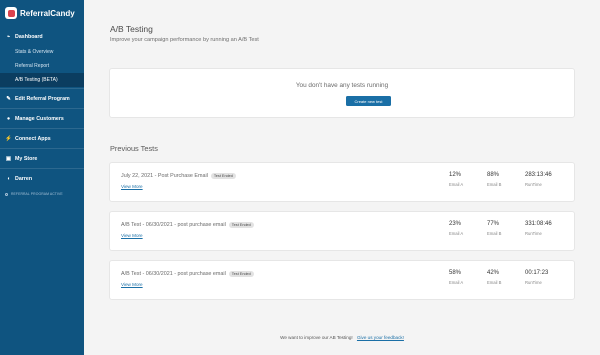  I want to click on email-b-stat: 77% Email B, so click(494, 228).